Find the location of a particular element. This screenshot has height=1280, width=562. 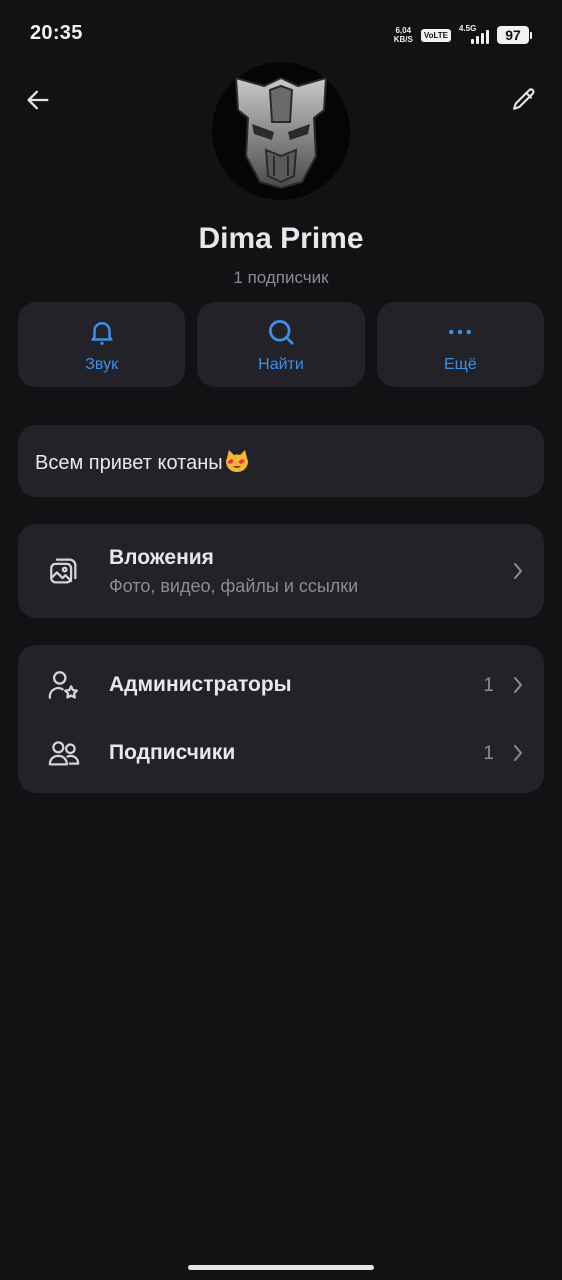

bio-text: Всем привет котаны is located at coordinates (142, 461).